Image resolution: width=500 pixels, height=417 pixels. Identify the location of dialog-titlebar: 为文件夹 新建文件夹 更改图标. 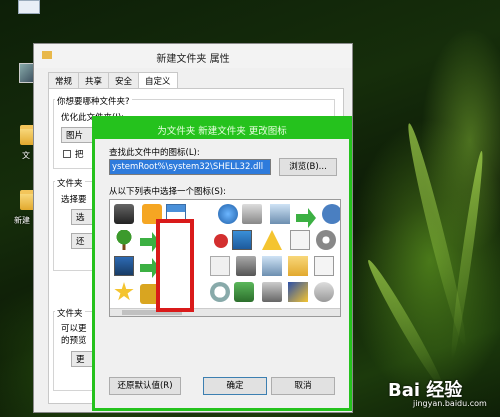
(222, 129).